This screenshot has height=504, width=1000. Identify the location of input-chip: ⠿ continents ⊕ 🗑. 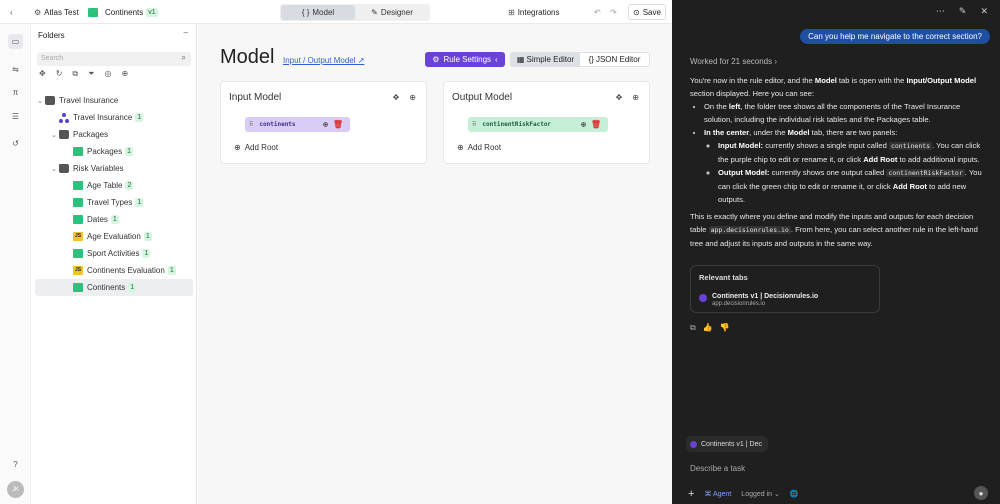
(297, 124).